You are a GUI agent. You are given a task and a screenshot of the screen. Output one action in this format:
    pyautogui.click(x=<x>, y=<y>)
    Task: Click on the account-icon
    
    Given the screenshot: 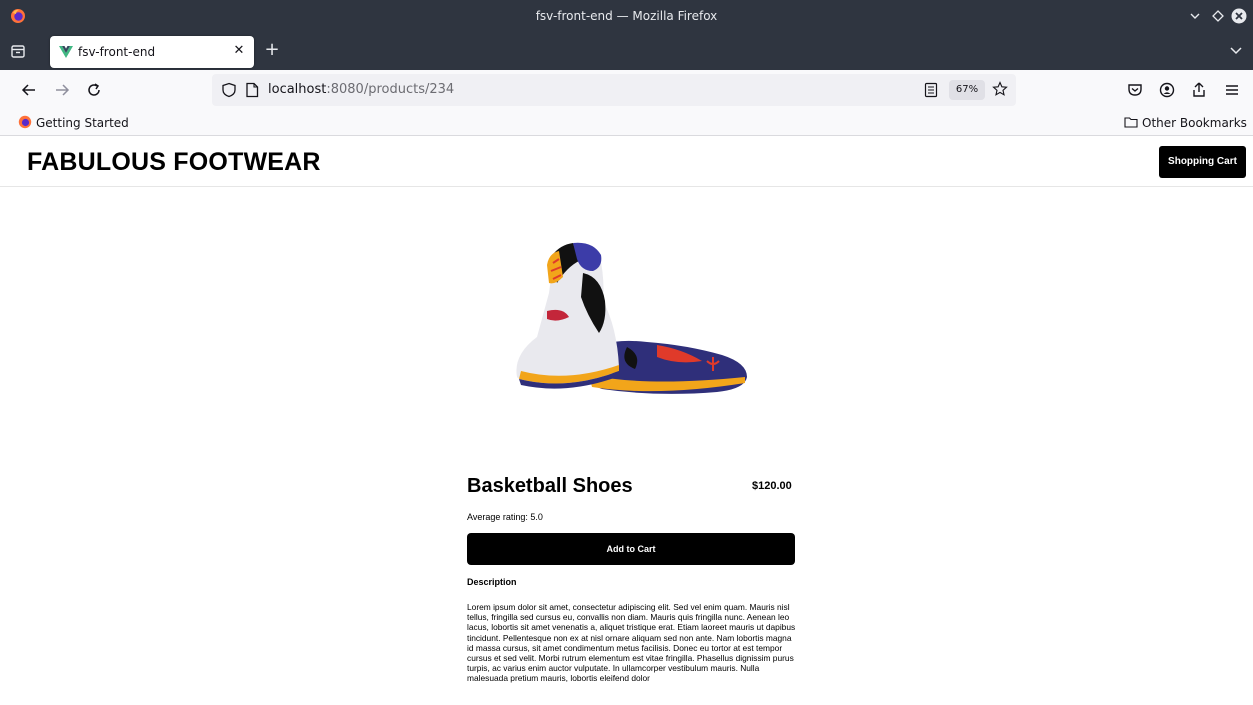 What is the action you would take?
    pyautogui.click(x=1167, y=90)
    